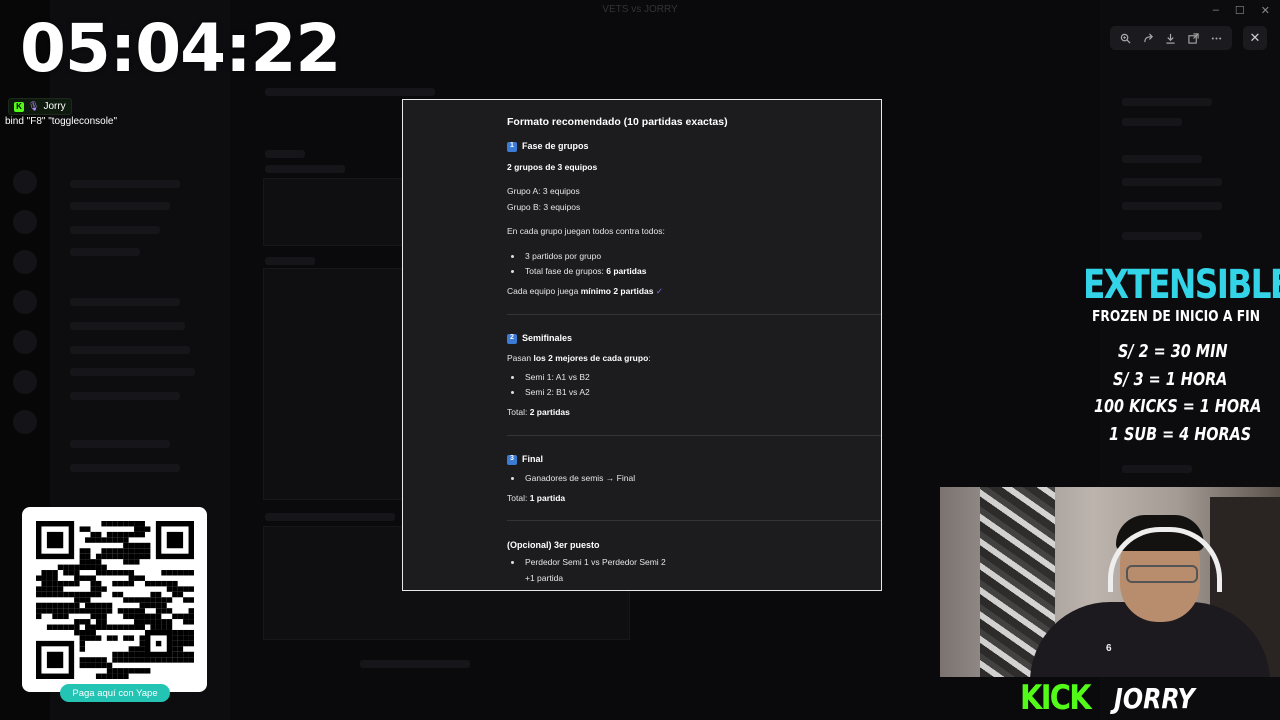 The height and width of the screenshot is (720, 1280). I want to click on qr-card, so click(114, 599).